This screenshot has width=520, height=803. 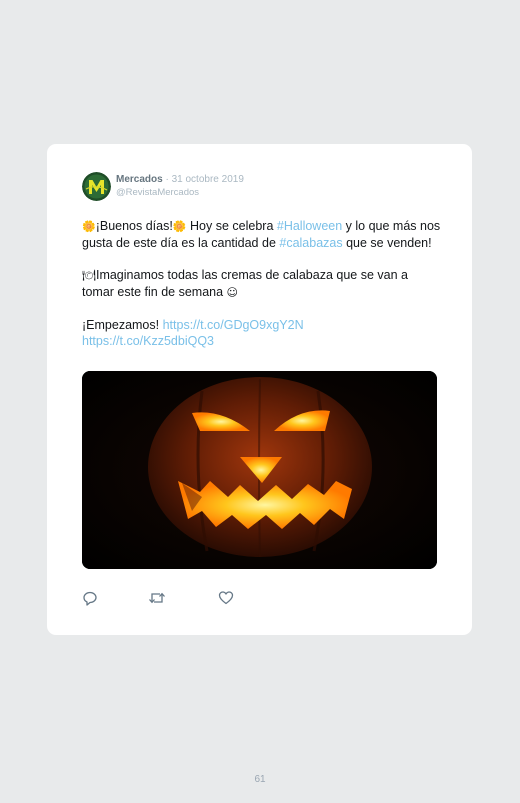 I want to click on hashtag-halloween: #Halloween, so click(x=309, y=226).